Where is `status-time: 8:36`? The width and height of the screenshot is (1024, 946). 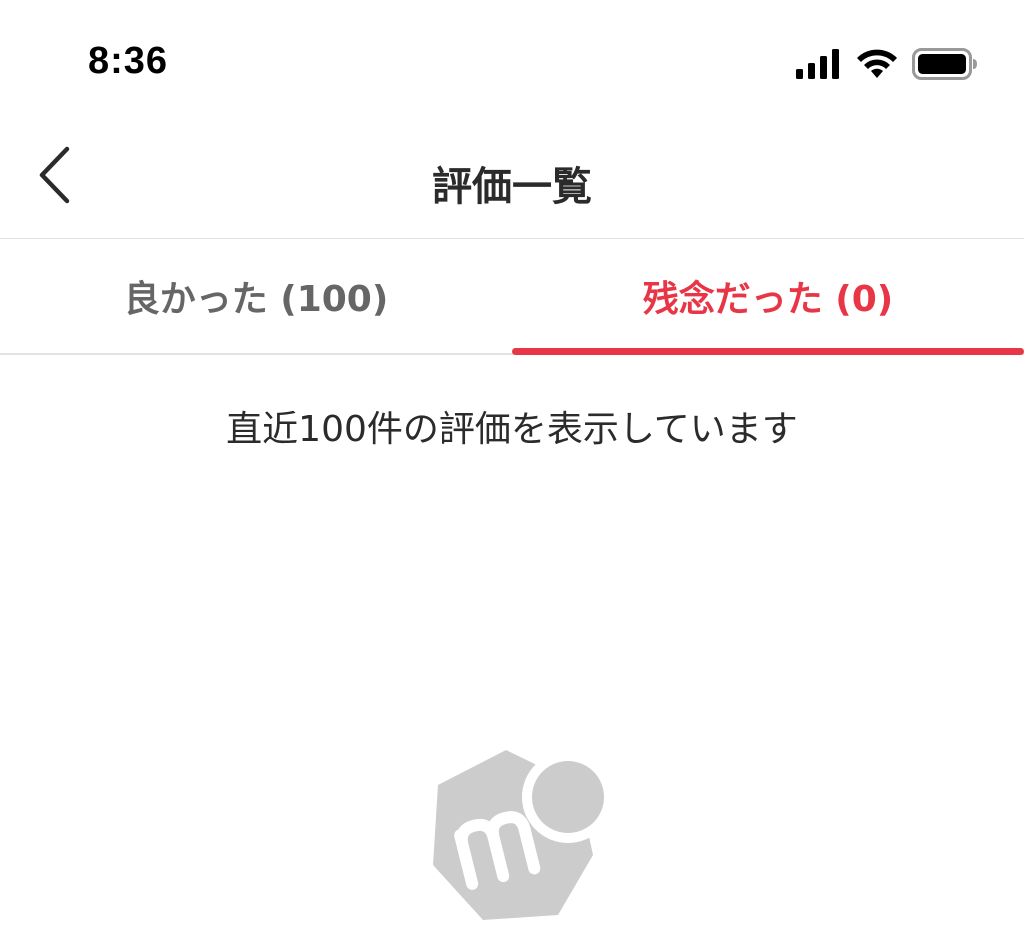
status-time: 8:36 is located at coordinates (128, 61).